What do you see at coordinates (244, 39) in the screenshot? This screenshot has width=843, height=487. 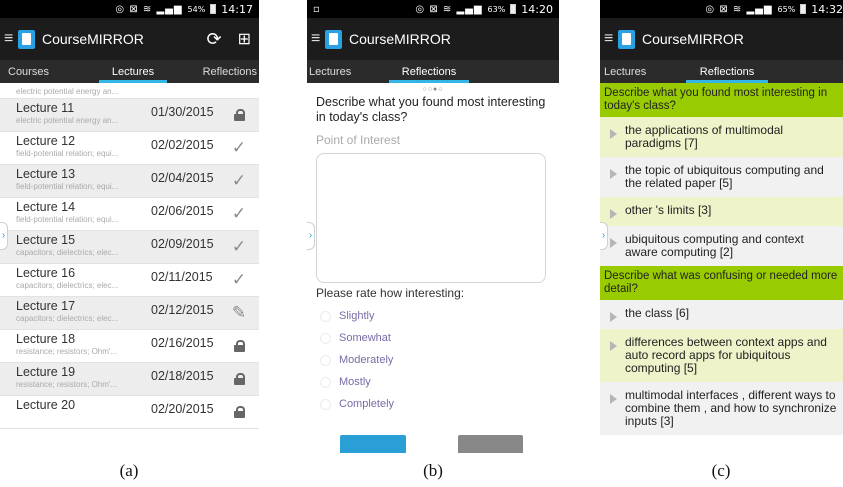 I see `add-course-icon: ⊞` at bounding box center [244, 39].